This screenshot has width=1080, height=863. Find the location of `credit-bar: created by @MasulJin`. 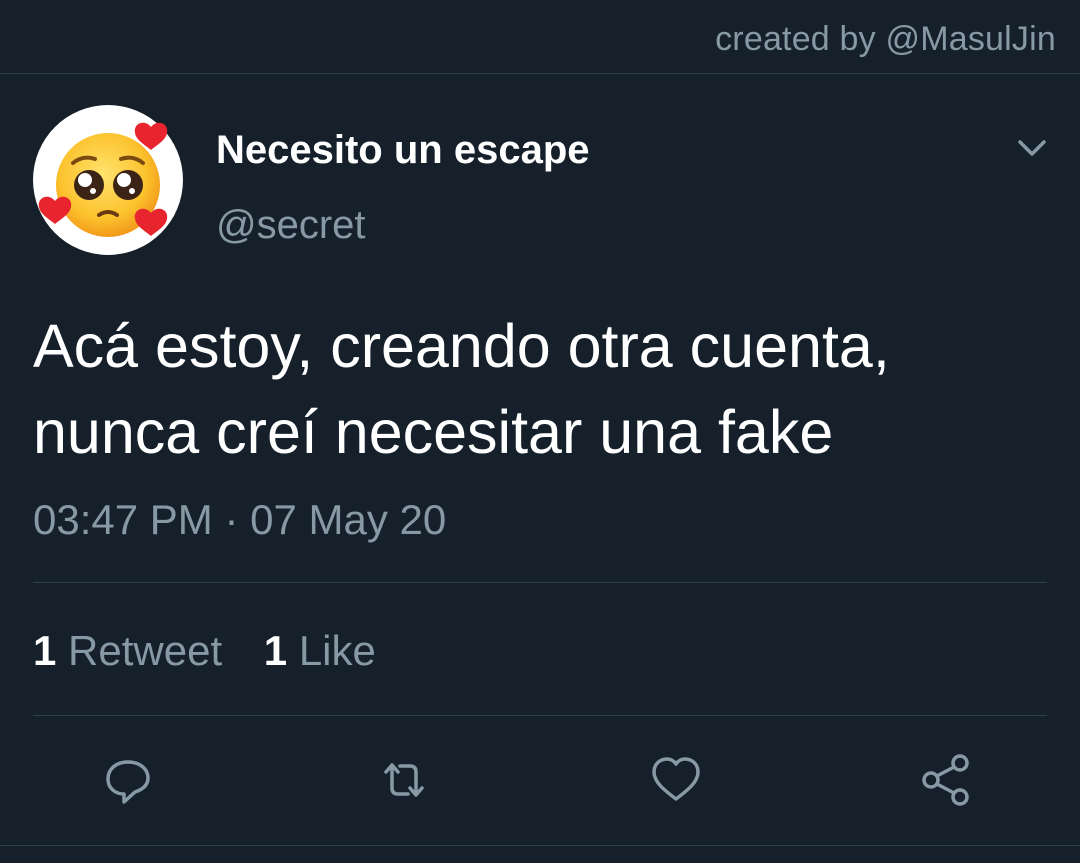

credit-bar: created by @MasulJin is located at coordinates (540, 37).